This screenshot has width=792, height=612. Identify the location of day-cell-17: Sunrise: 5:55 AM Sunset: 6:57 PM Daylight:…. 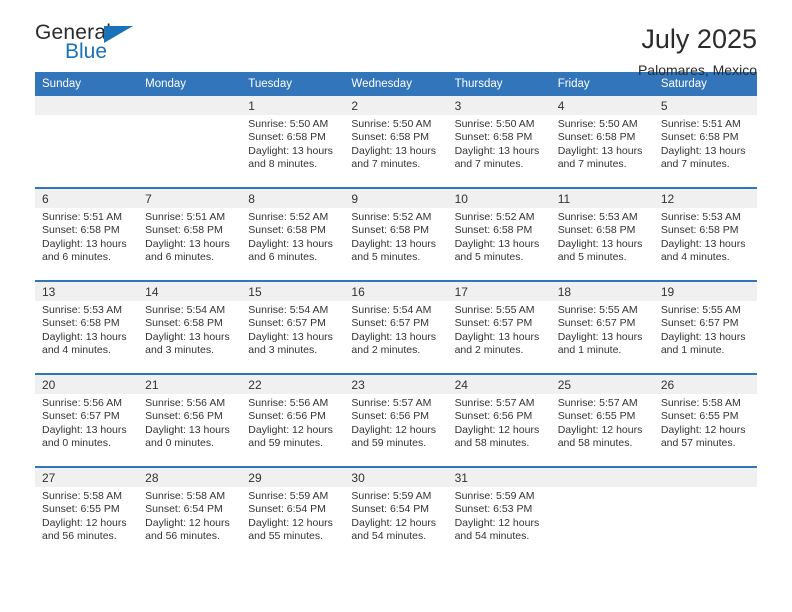
(499, 337).